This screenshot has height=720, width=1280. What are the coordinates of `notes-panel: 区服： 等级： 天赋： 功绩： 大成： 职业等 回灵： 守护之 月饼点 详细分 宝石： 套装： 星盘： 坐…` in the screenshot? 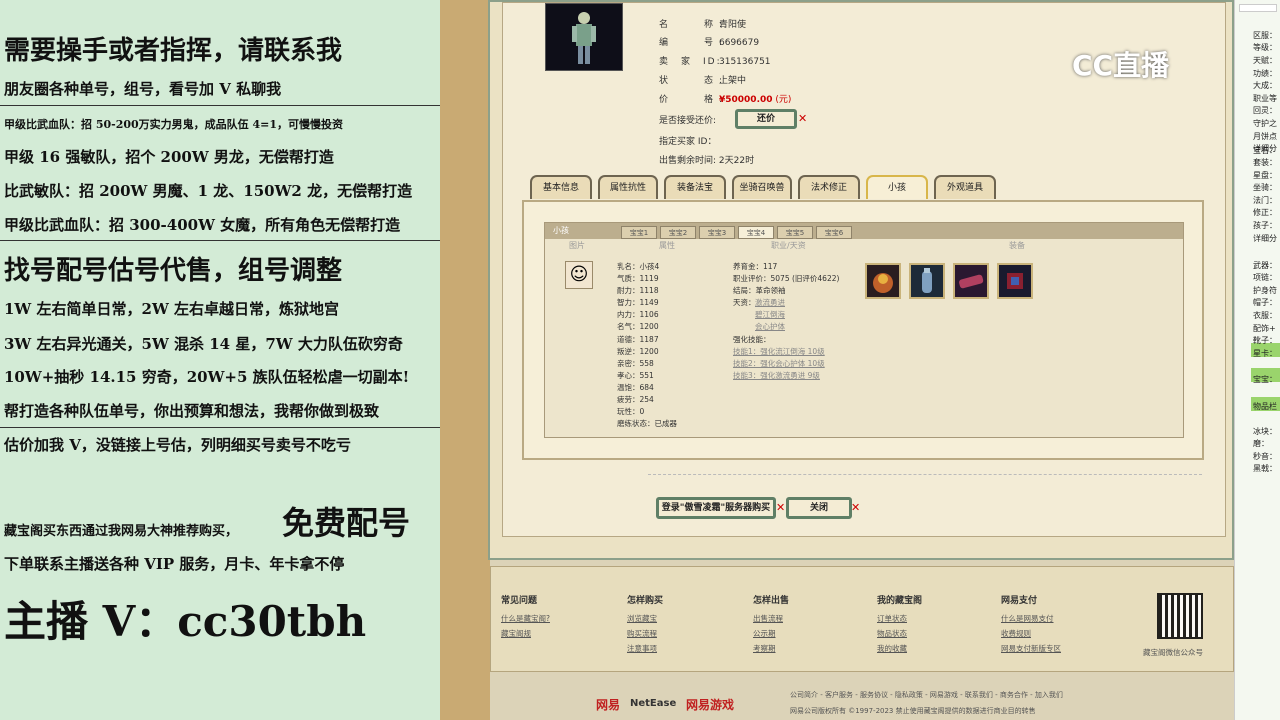 It's located at (1257, 360).